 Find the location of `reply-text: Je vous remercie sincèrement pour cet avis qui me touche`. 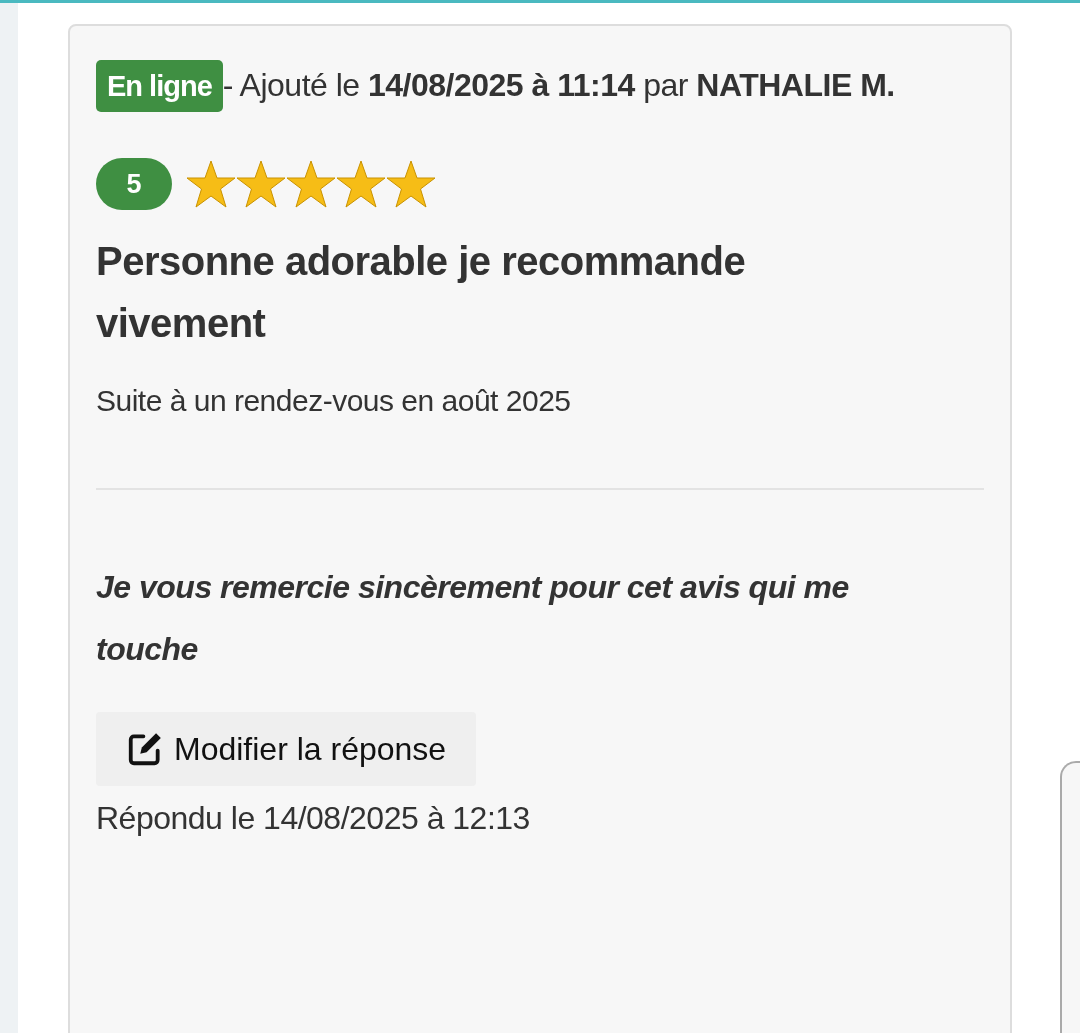

reply-text: Je vous remercie sincèrement pour cet avis qui me touche is located at coordinates (473, 618).